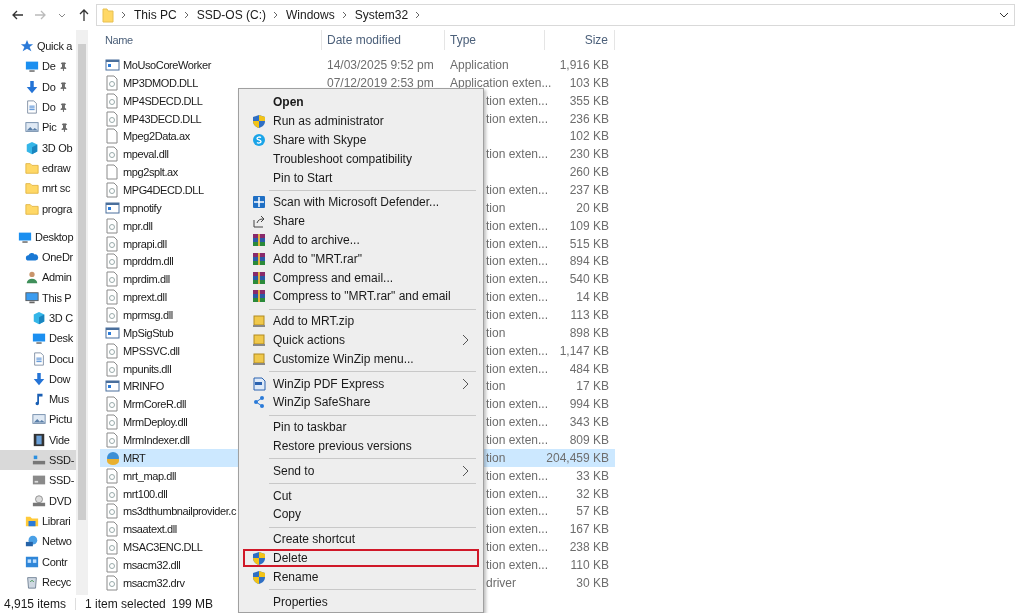 The image size is (1024, 613). I want to click on file-name: msaatext.dll, so click(150, 529).